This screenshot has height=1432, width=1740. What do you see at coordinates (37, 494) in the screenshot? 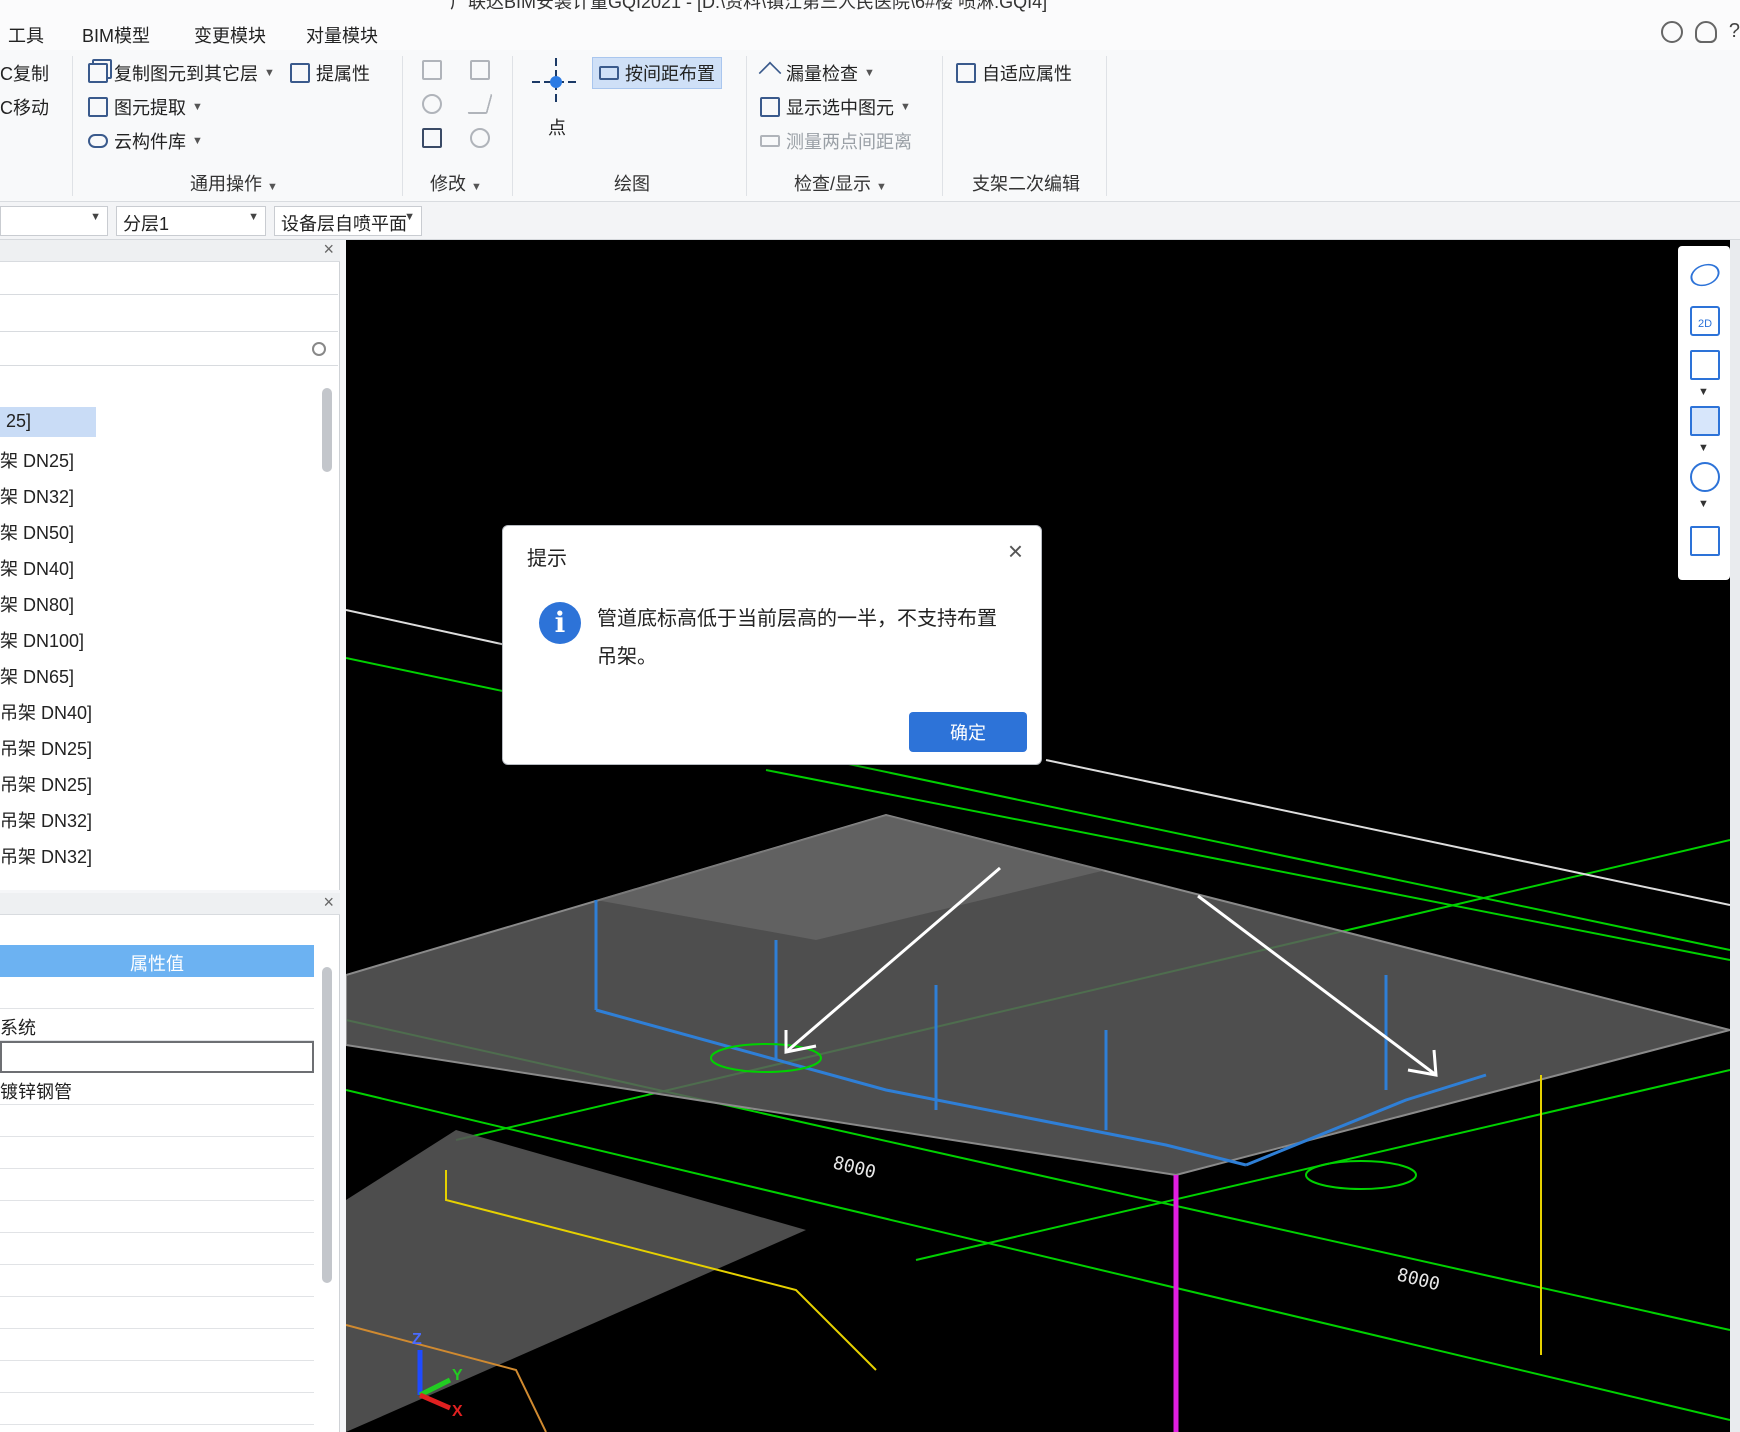
I see `tree-item: 架 DN32]` at bounding box center [37, 494].